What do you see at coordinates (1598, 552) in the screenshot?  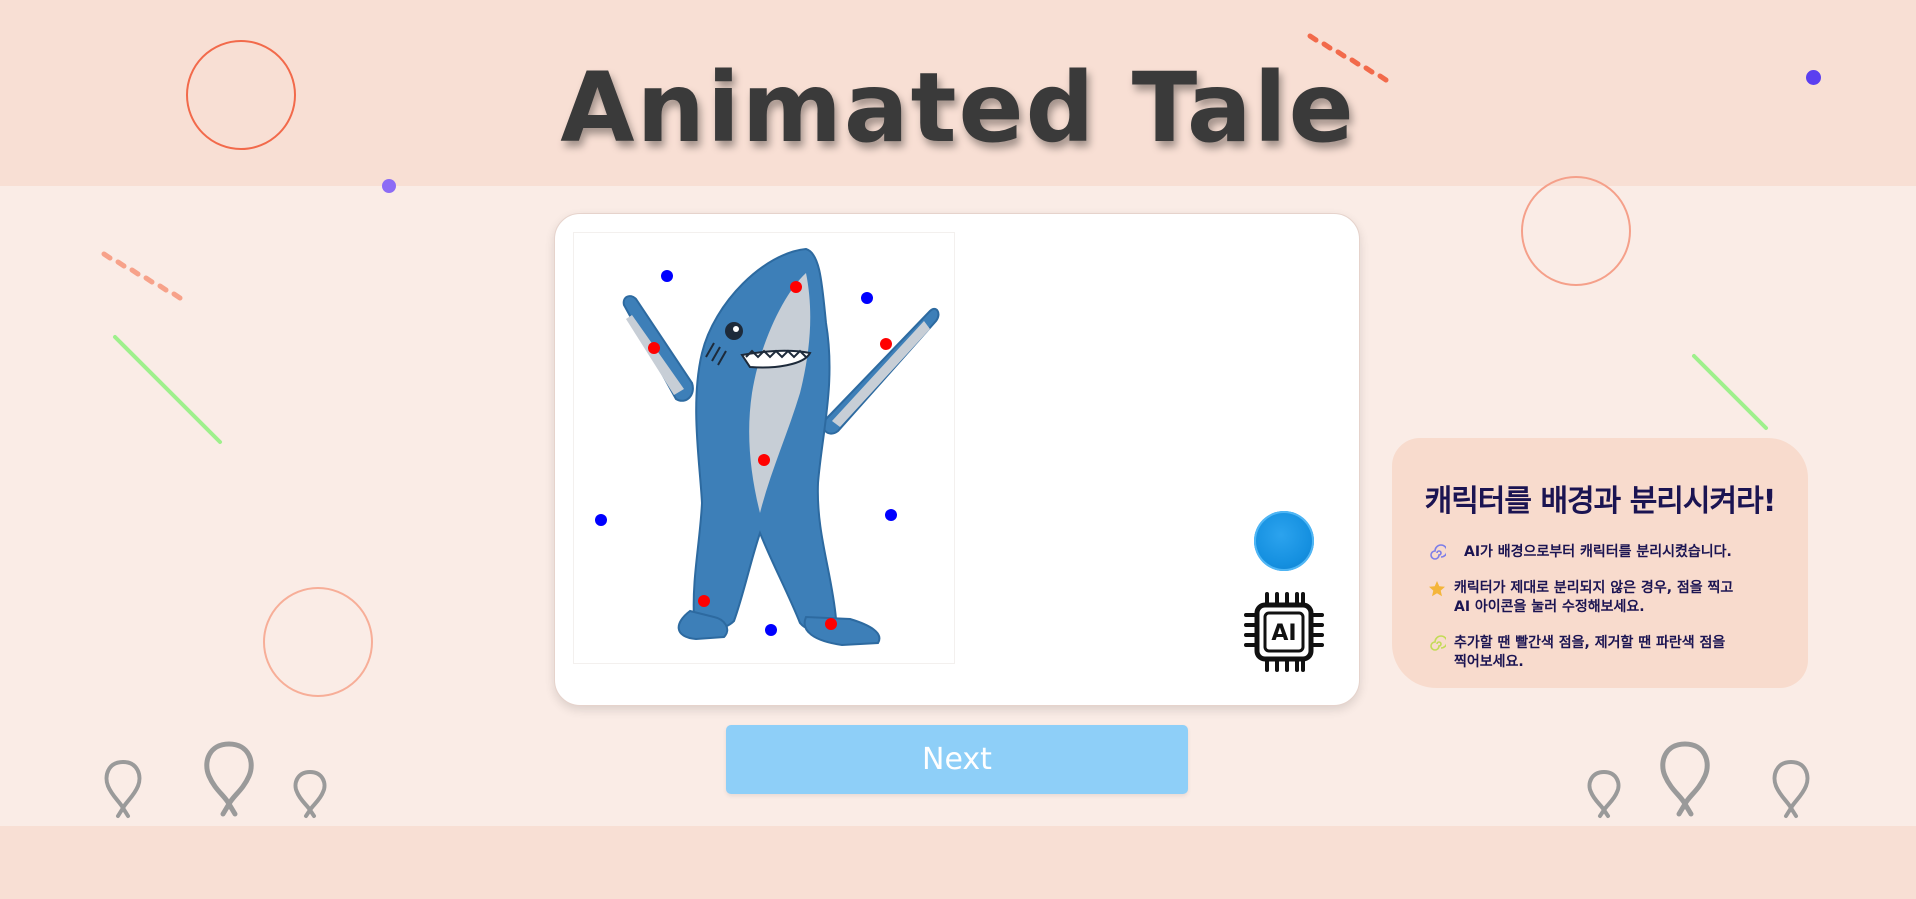 I see `instruction-text: AI가 배경으로부터 캐릭터를 분리시켰습니다.` at bounding box center [1598, 552].